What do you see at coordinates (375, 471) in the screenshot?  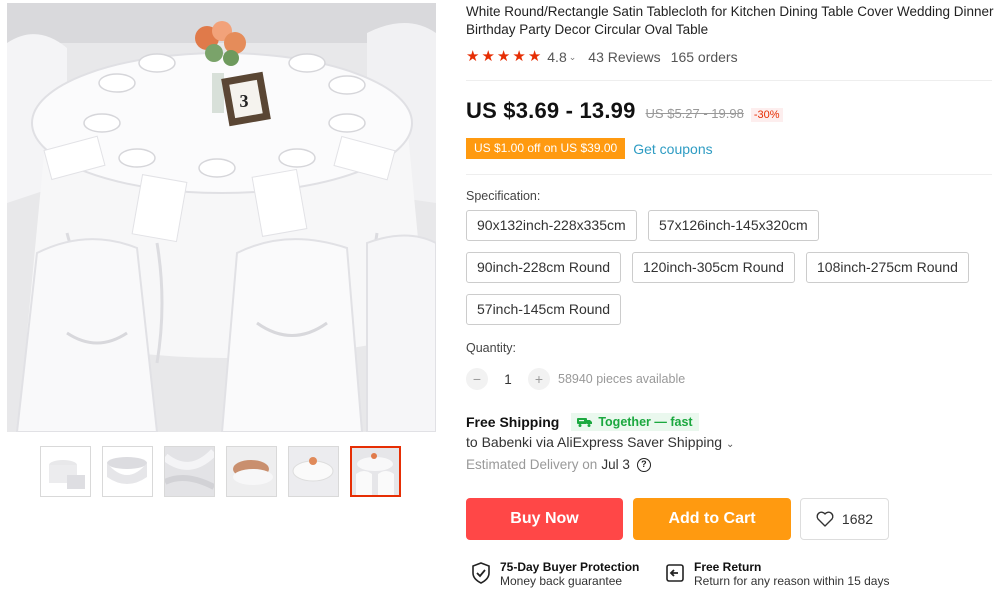 I see `thumbnail-6-selected` at bounding box center [375, 471].